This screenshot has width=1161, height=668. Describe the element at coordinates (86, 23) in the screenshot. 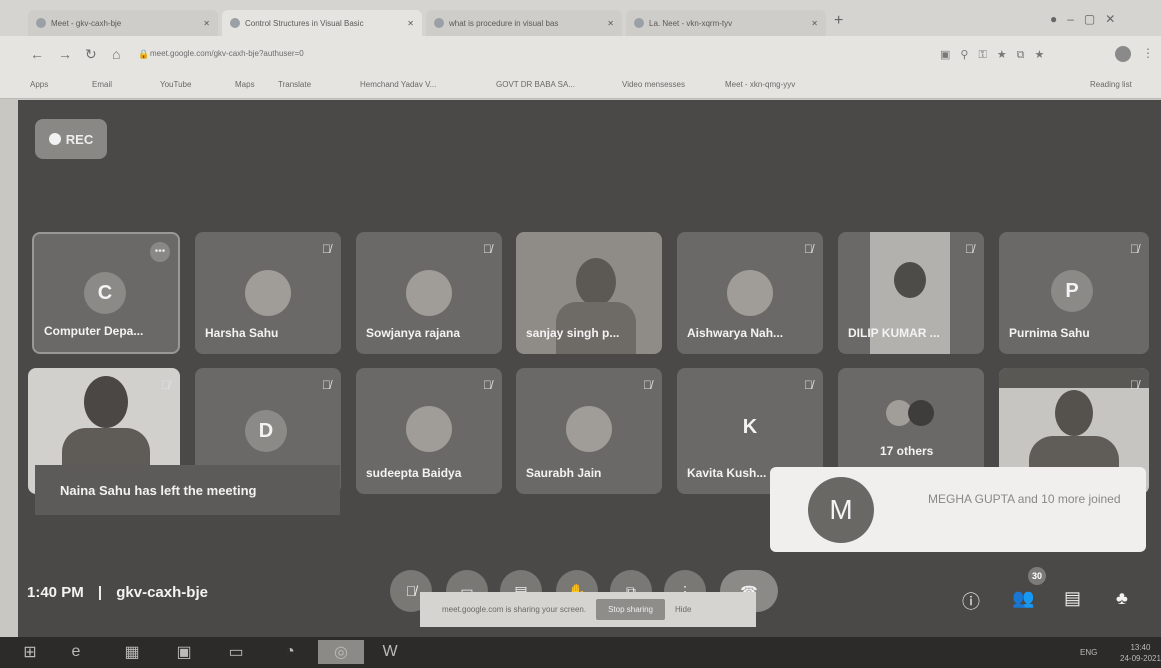

I see `tab-title: Meet - gkv-caxh-bje` at that location.